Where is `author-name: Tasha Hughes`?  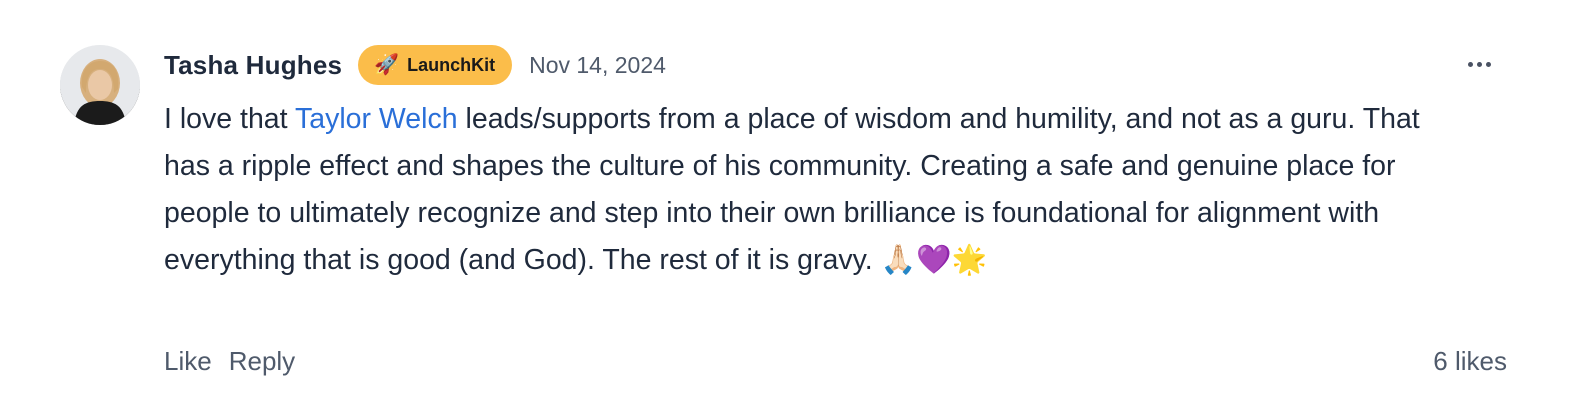
author-name: Tasha Hughes is located at coordinates (253, 65).